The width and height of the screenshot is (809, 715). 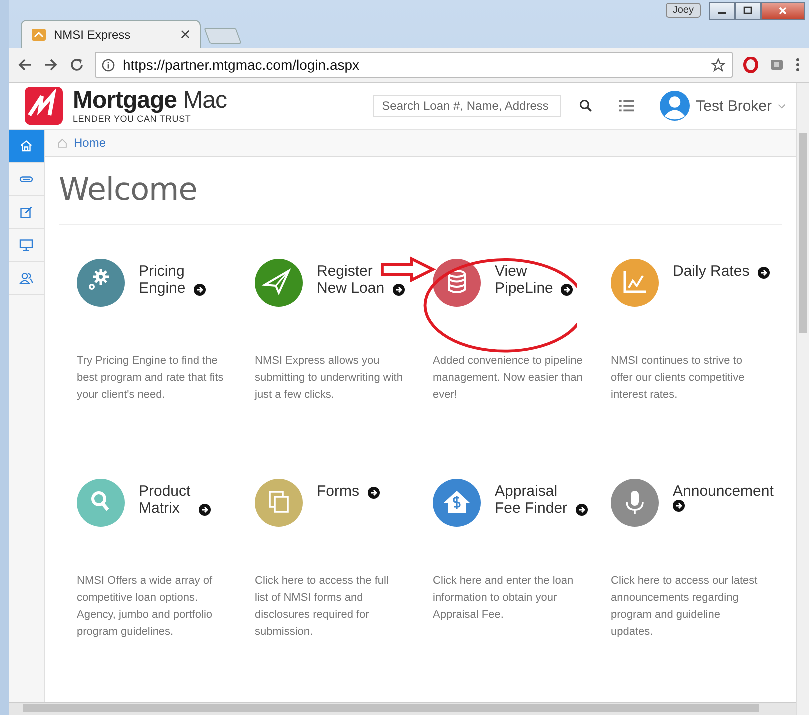 I want to click on menu-icon, so click(x=798, y=65).